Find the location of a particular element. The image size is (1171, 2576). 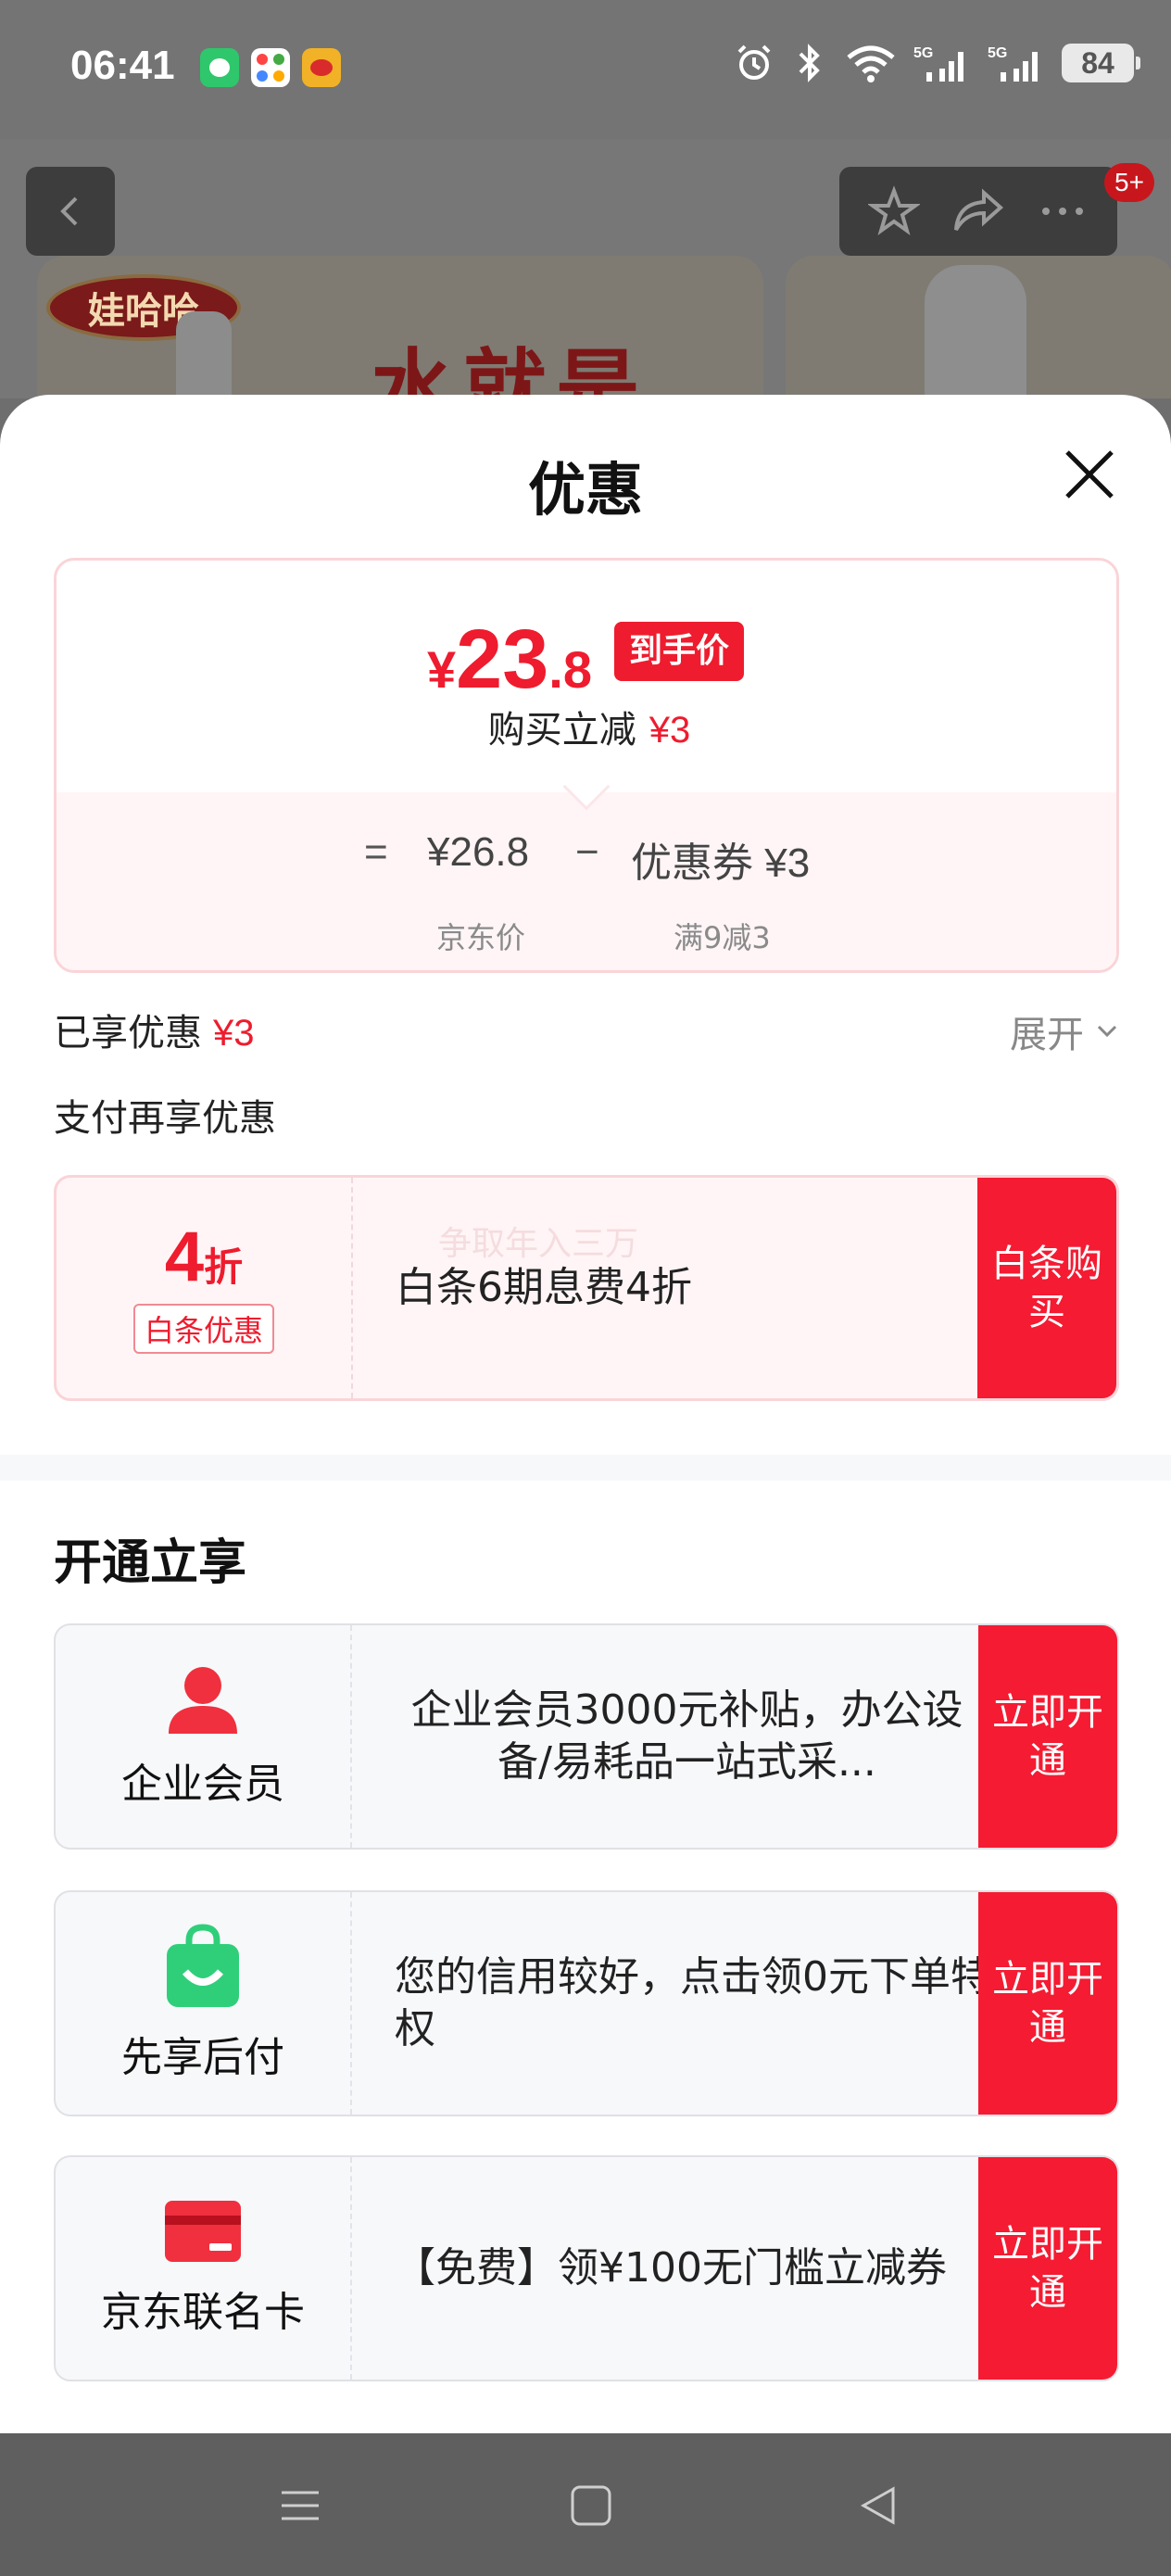

coupon-amount: 优惠券 ¥3 is located at coordinates (721, 863).